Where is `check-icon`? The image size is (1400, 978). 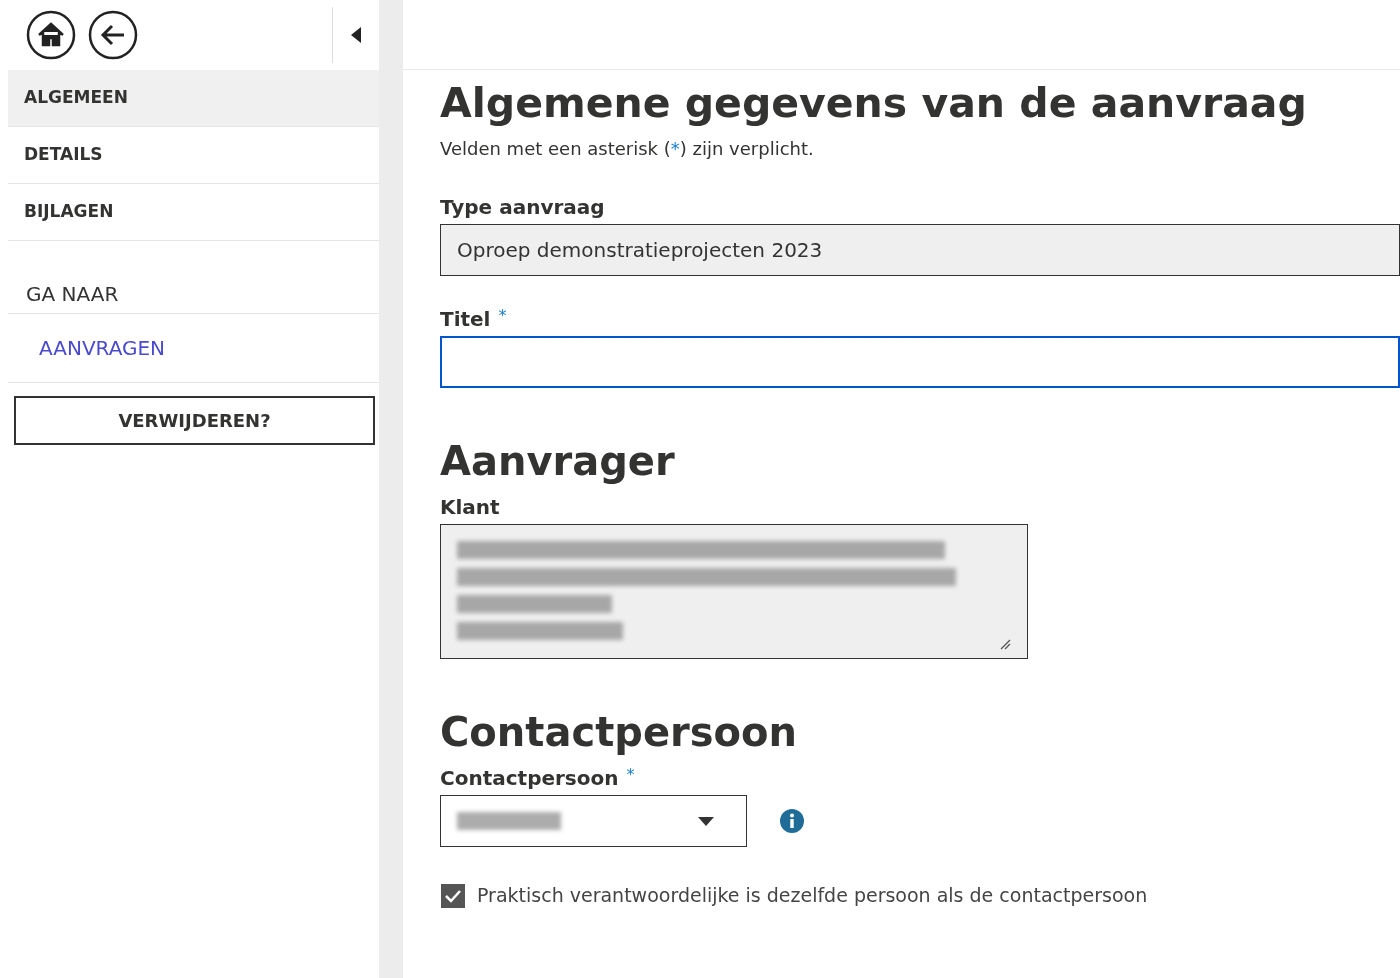
check-icon is located at coordinates (453, 895).